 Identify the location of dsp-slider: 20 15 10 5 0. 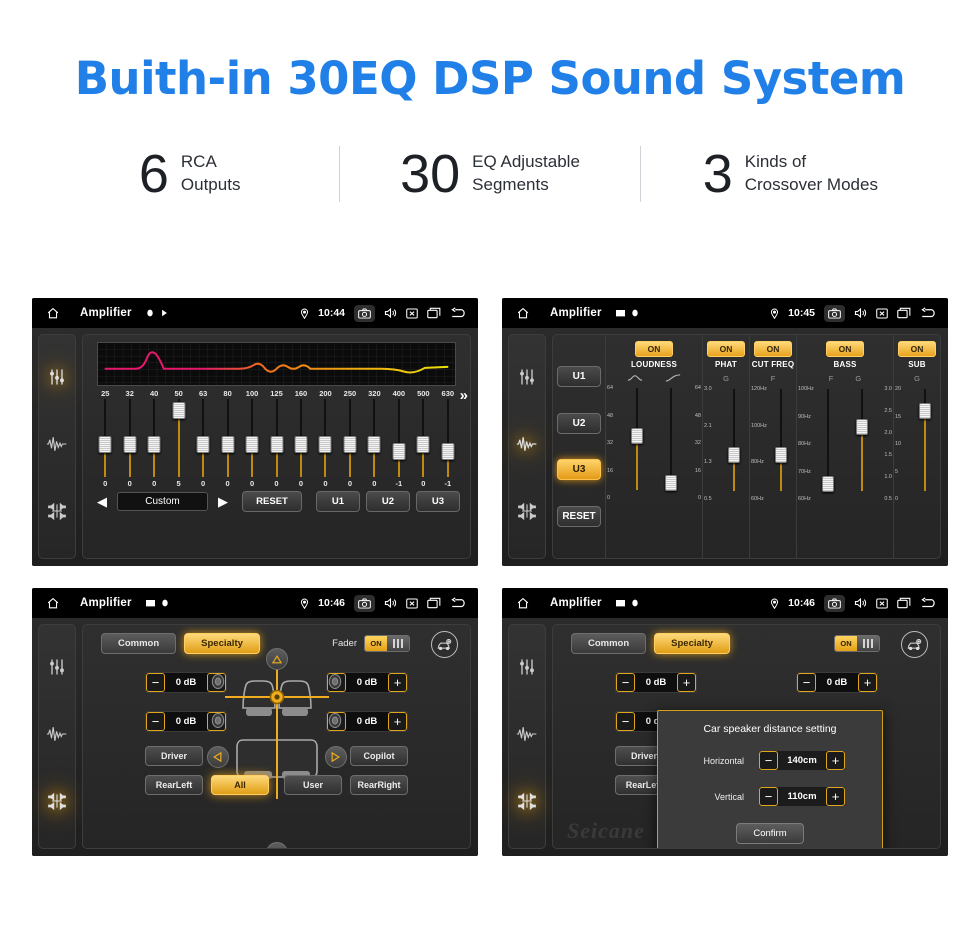
(917, 443).